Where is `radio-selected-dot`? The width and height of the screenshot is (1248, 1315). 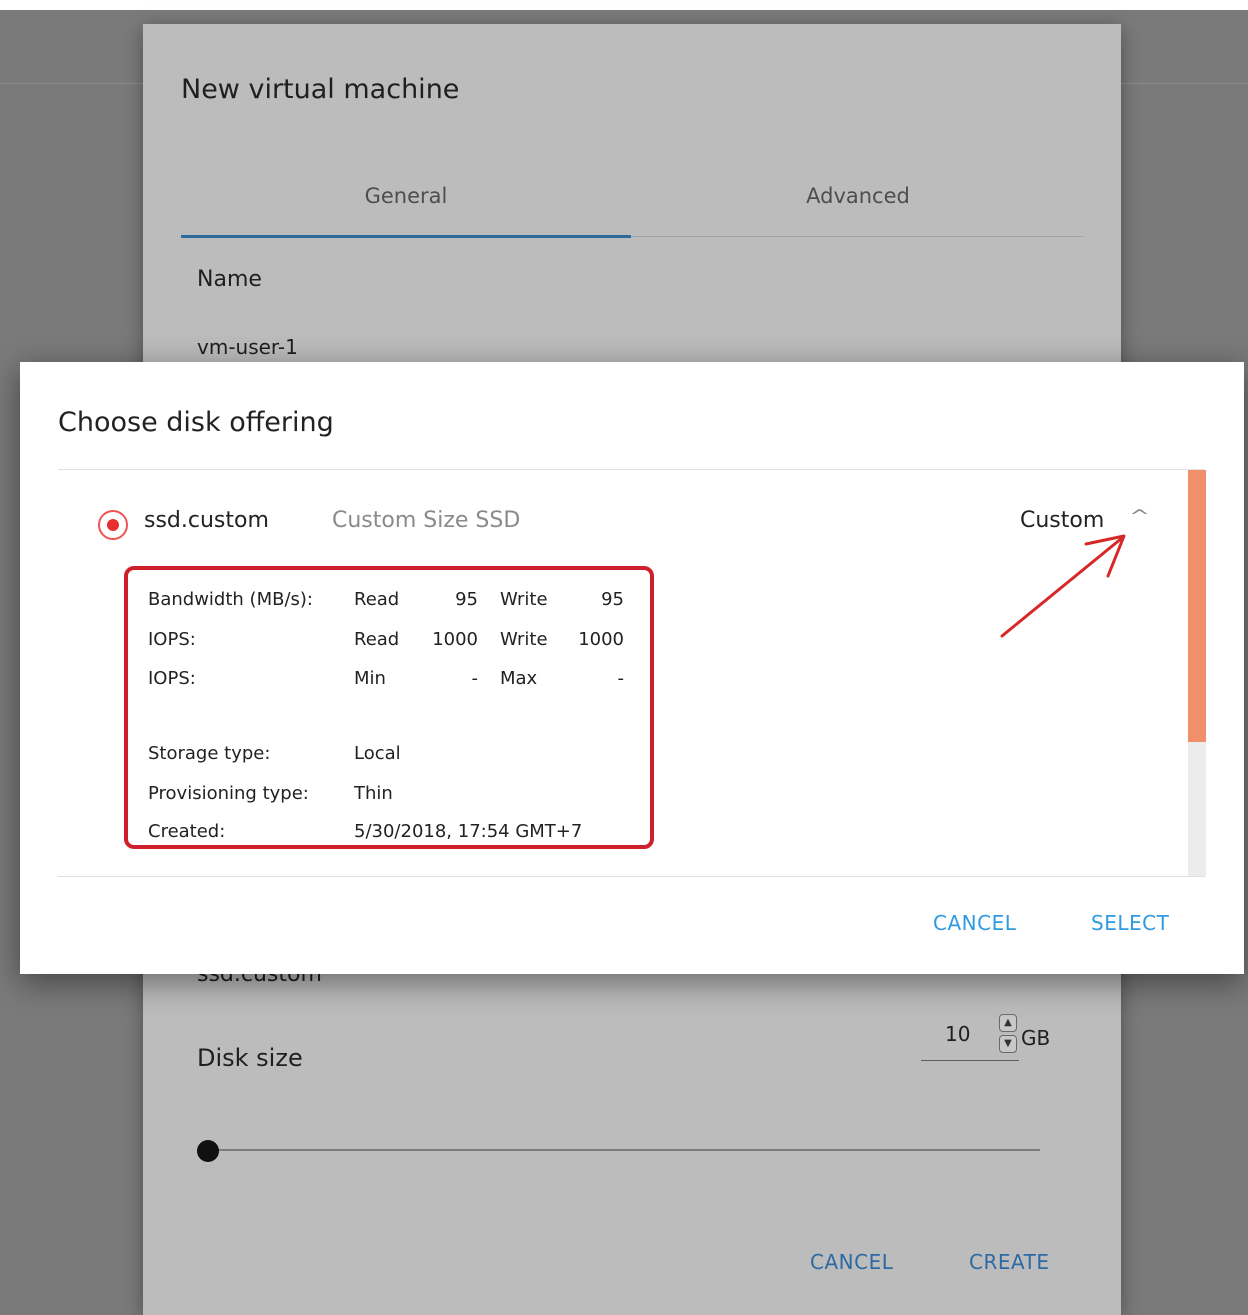
radio-selected-dot is located at coordinates (113, 525).